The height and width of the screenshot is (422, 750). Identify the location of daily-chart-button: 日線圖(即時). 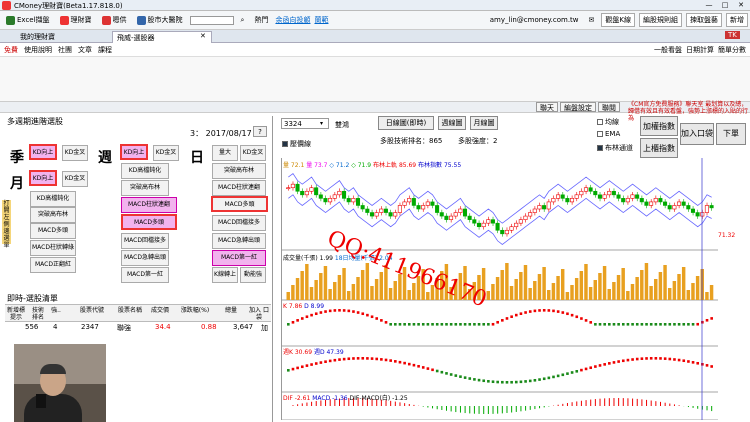
(406, 123).